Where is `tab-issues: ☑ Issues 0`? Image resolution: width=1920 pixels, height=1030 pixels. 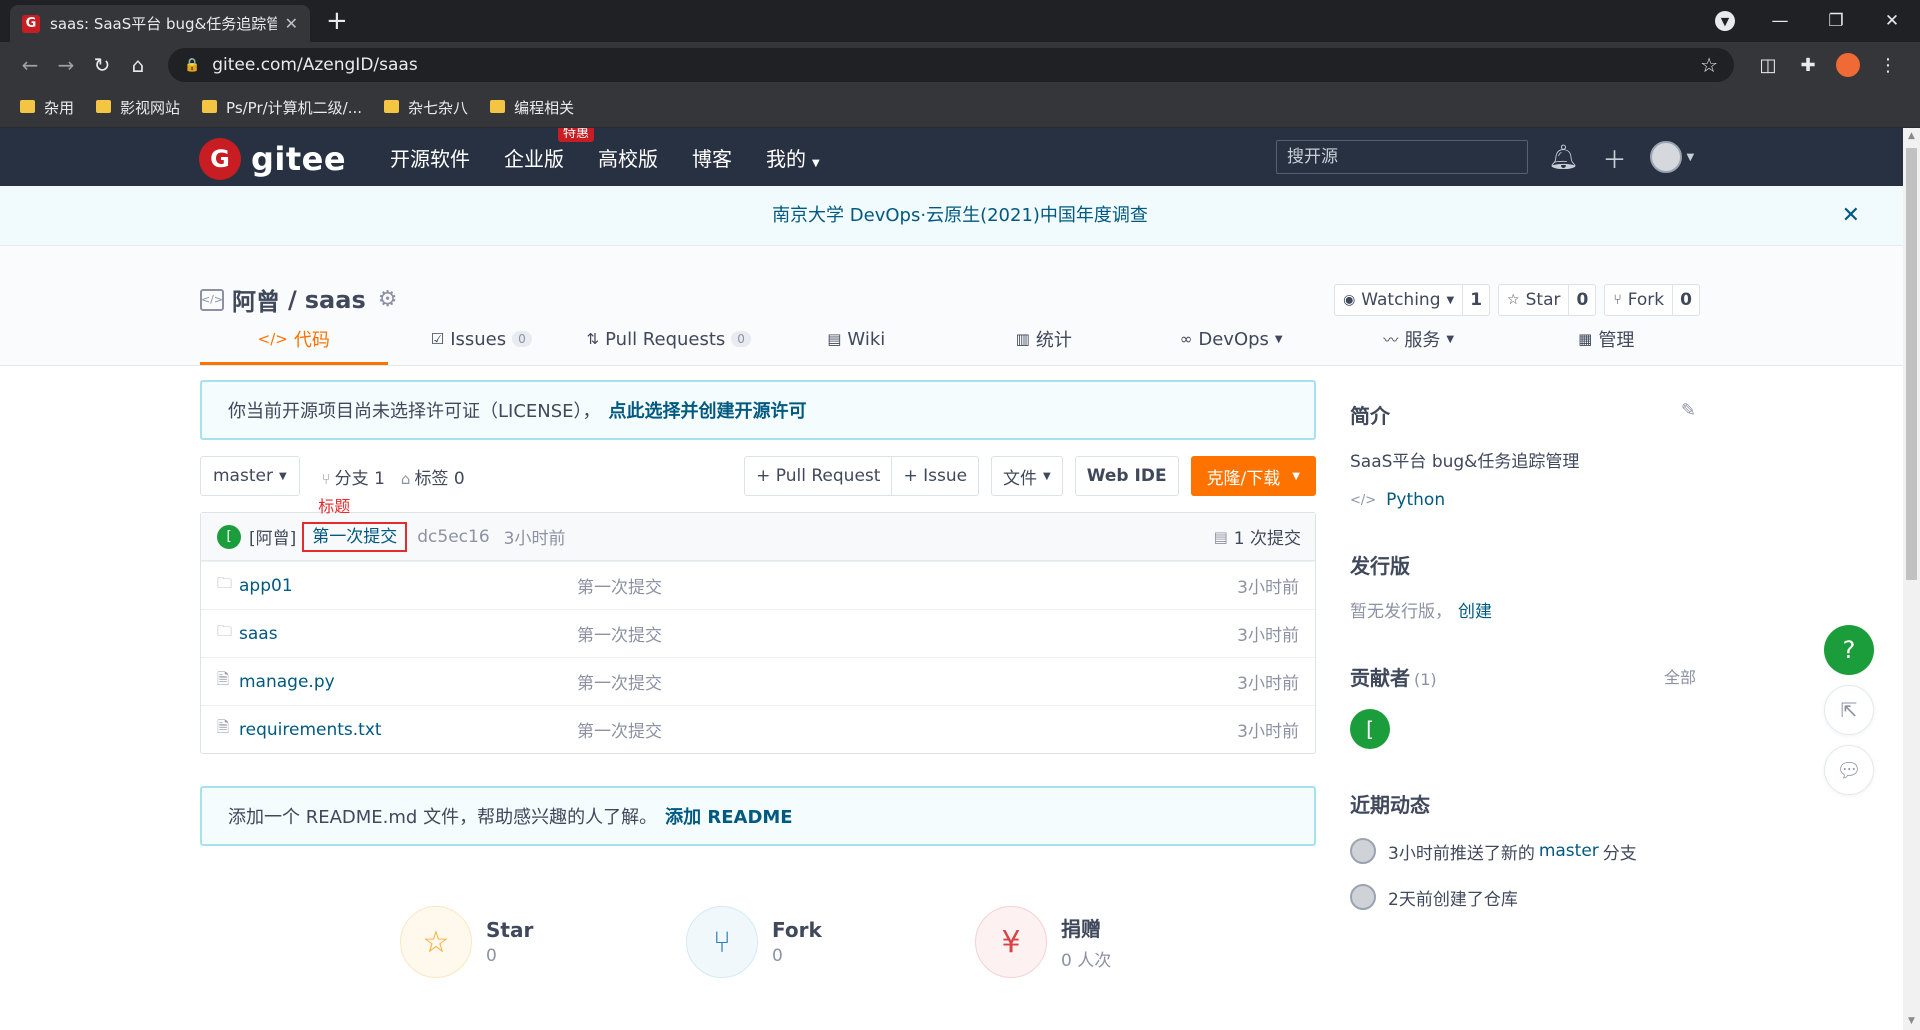 tab-issues: ☑ Issues 0 is located at coordinates (482, 339).